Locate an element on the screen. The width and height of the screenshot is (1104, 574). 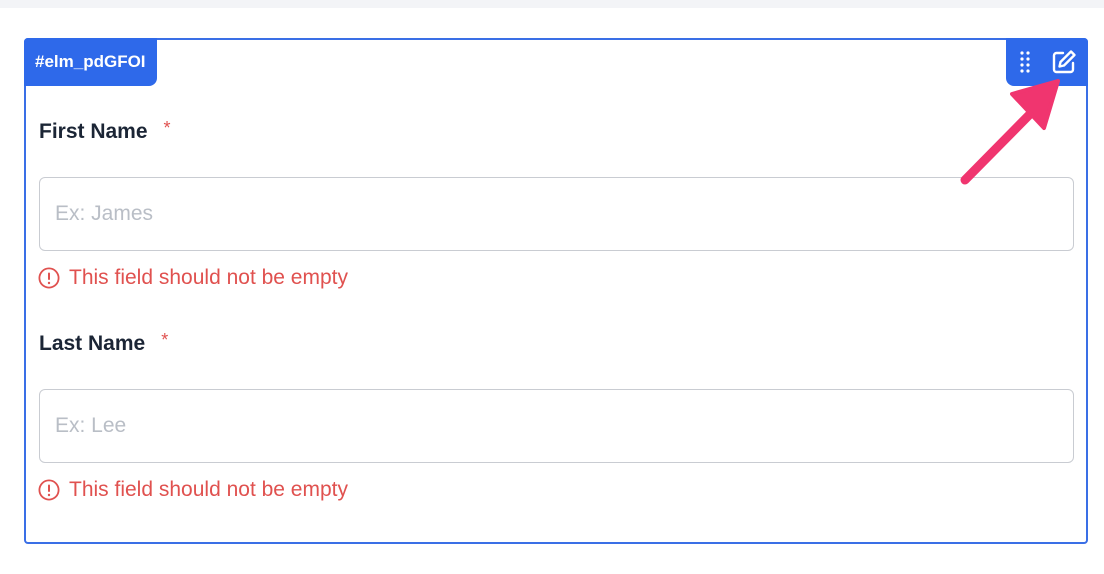
first-name-error-text: This field should not be empty is located at coordinates (208, 277).